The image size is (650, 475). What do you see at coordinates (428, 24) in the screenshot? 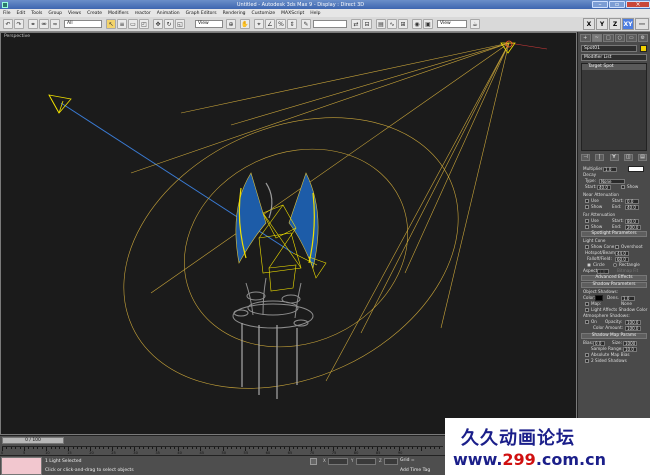
I see `render-setup-icon: ▣` at bounding box center [428, 24].